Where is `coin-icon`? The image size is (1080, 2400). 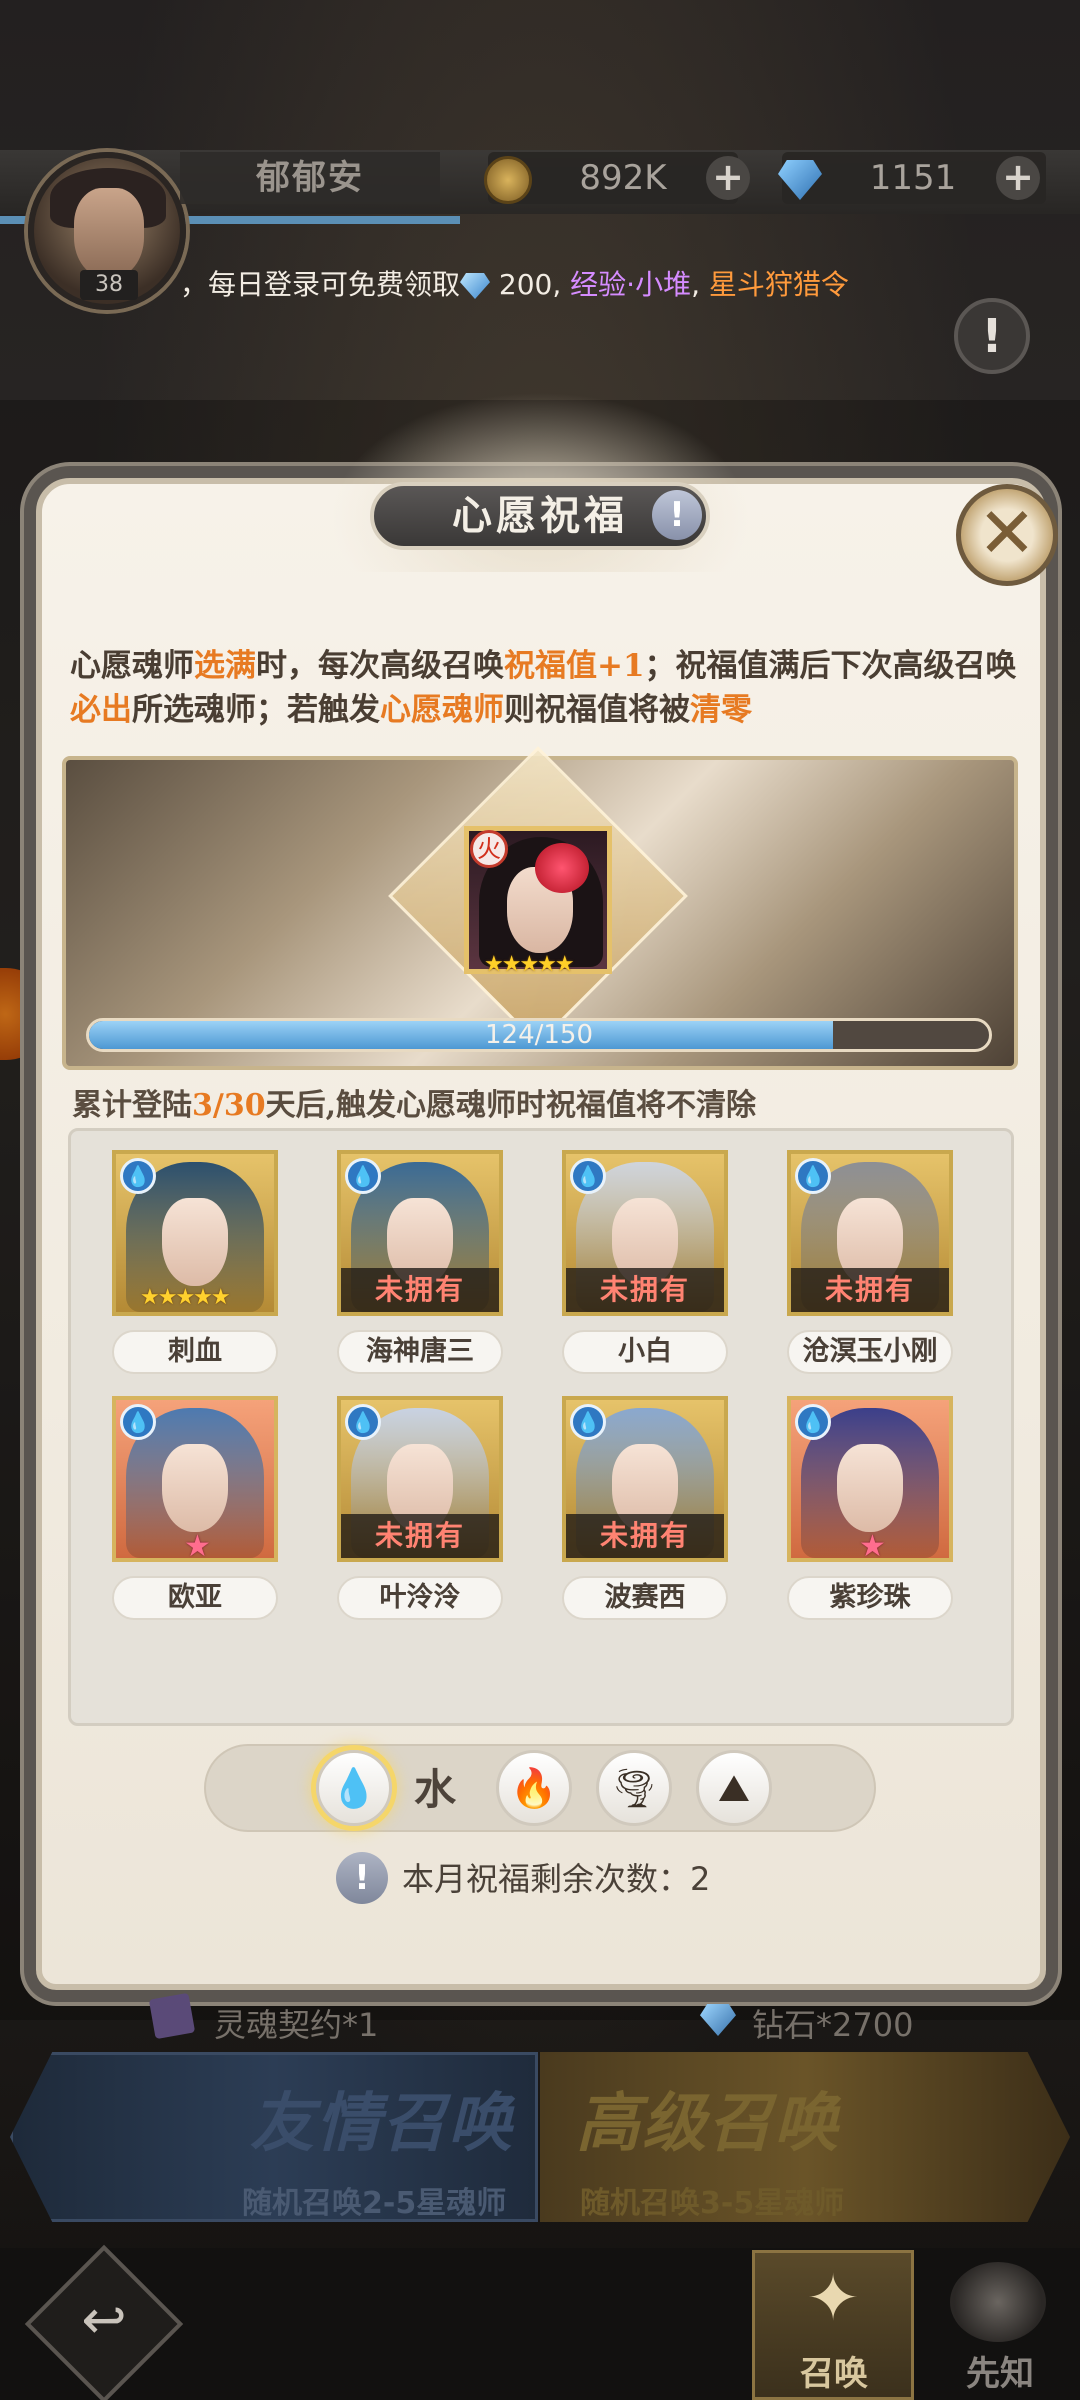
coin-icon is located at coordinates (508, 180).